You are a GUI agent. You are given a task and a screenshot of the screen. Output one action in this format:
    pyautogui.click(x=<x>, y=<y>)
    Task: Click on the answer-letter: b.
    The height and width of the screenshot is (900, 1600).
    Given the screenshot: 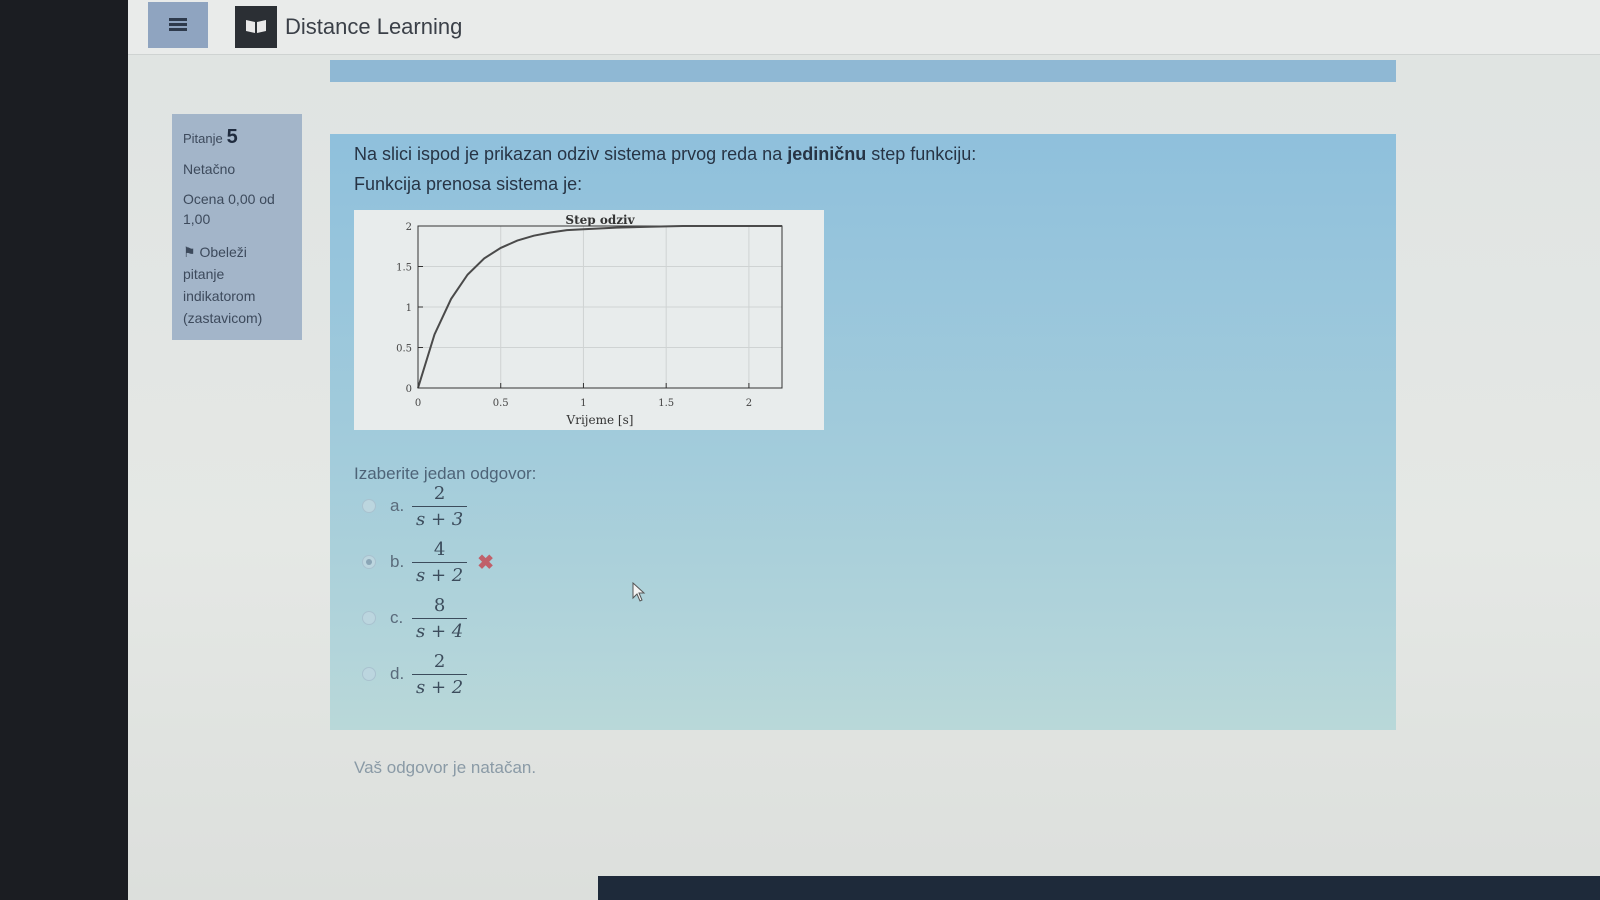 What is the action you would take?
    pyautogui.click(x=397, y=561)
    